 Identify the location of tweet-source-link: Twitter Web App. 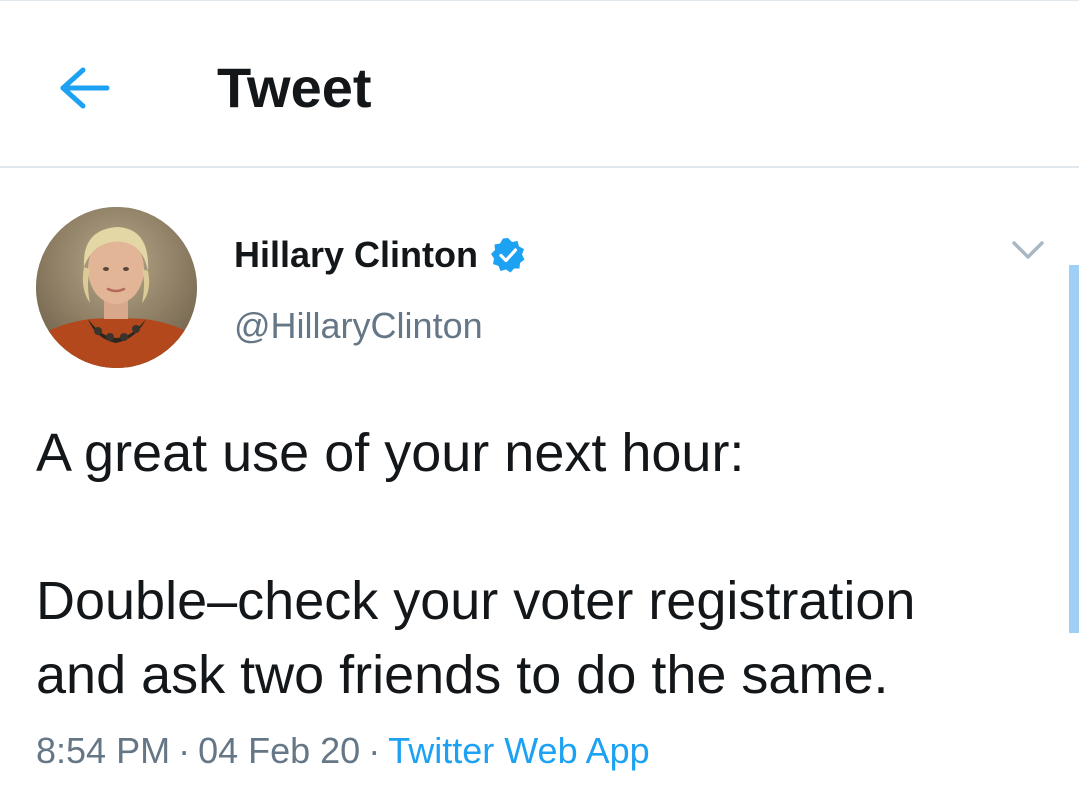
(518, 750).